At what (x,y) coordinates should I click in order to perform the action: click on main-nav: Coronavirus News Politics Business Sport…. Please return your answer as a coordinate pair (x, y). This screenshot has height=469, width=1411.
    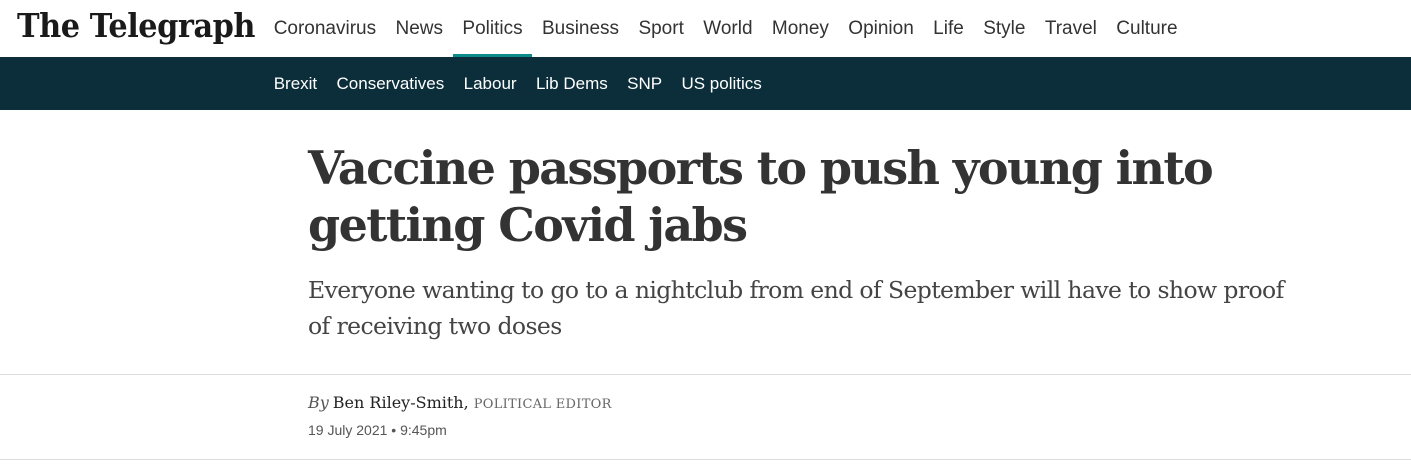
    Looking at the image, I should click on (725, 28).